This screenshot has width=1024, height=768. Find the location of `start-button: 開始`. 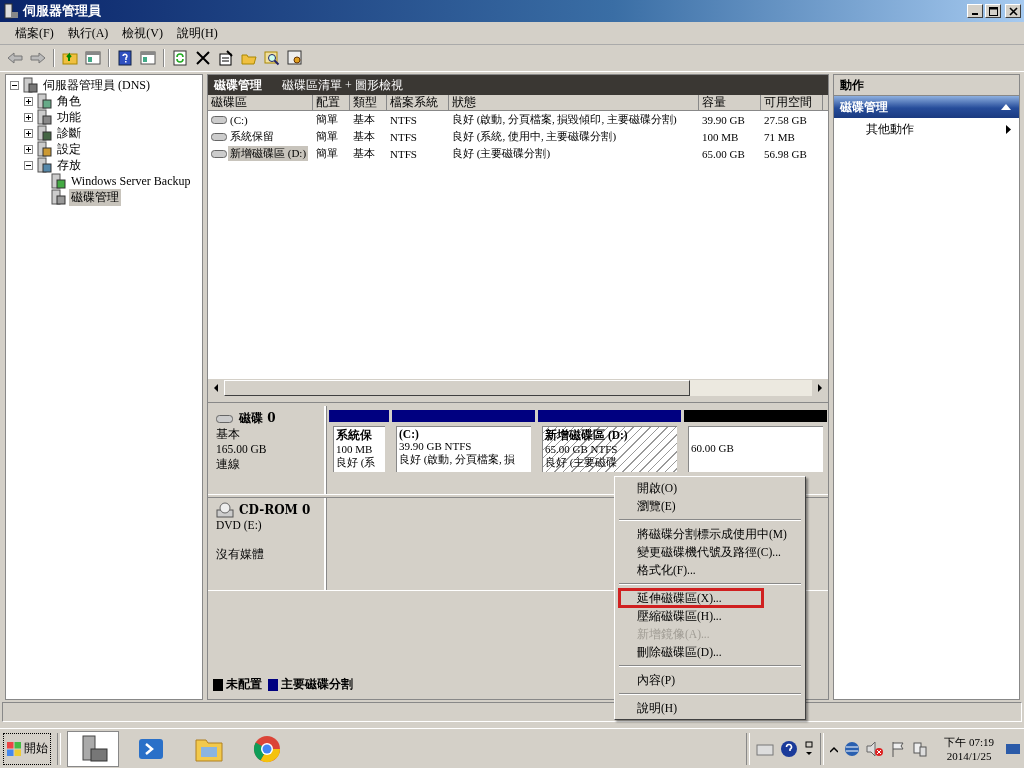

start-button: 開始 is located at coordinates (27, 748).